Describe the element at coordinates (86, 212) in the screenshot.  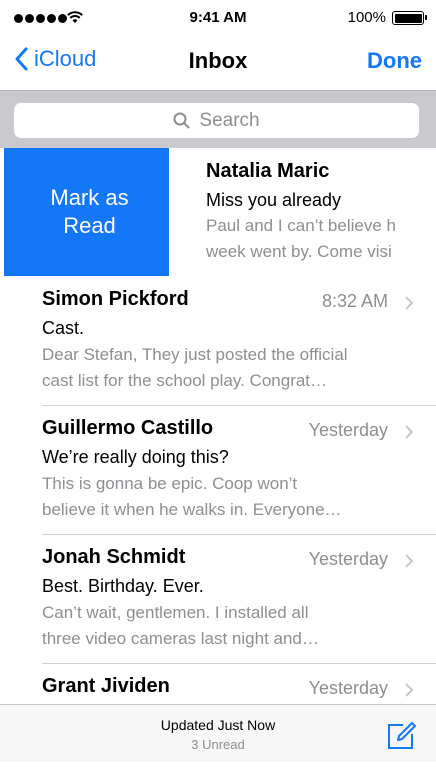
I see `mark-as-read-button: Mark as Read` at that location.